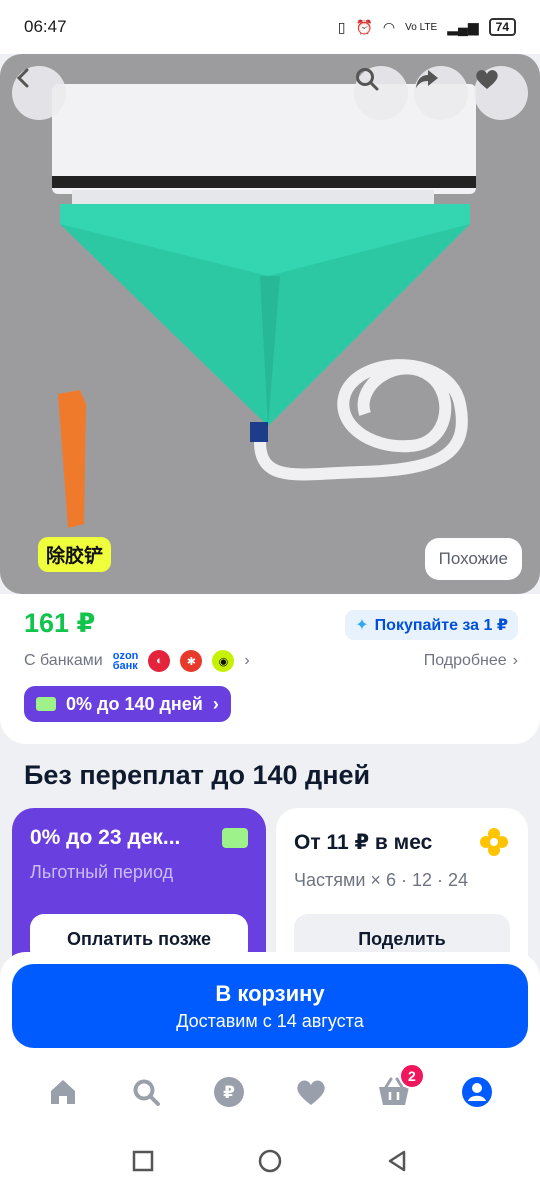  I want to click on tab-cart: 2, so click(398, 1089).